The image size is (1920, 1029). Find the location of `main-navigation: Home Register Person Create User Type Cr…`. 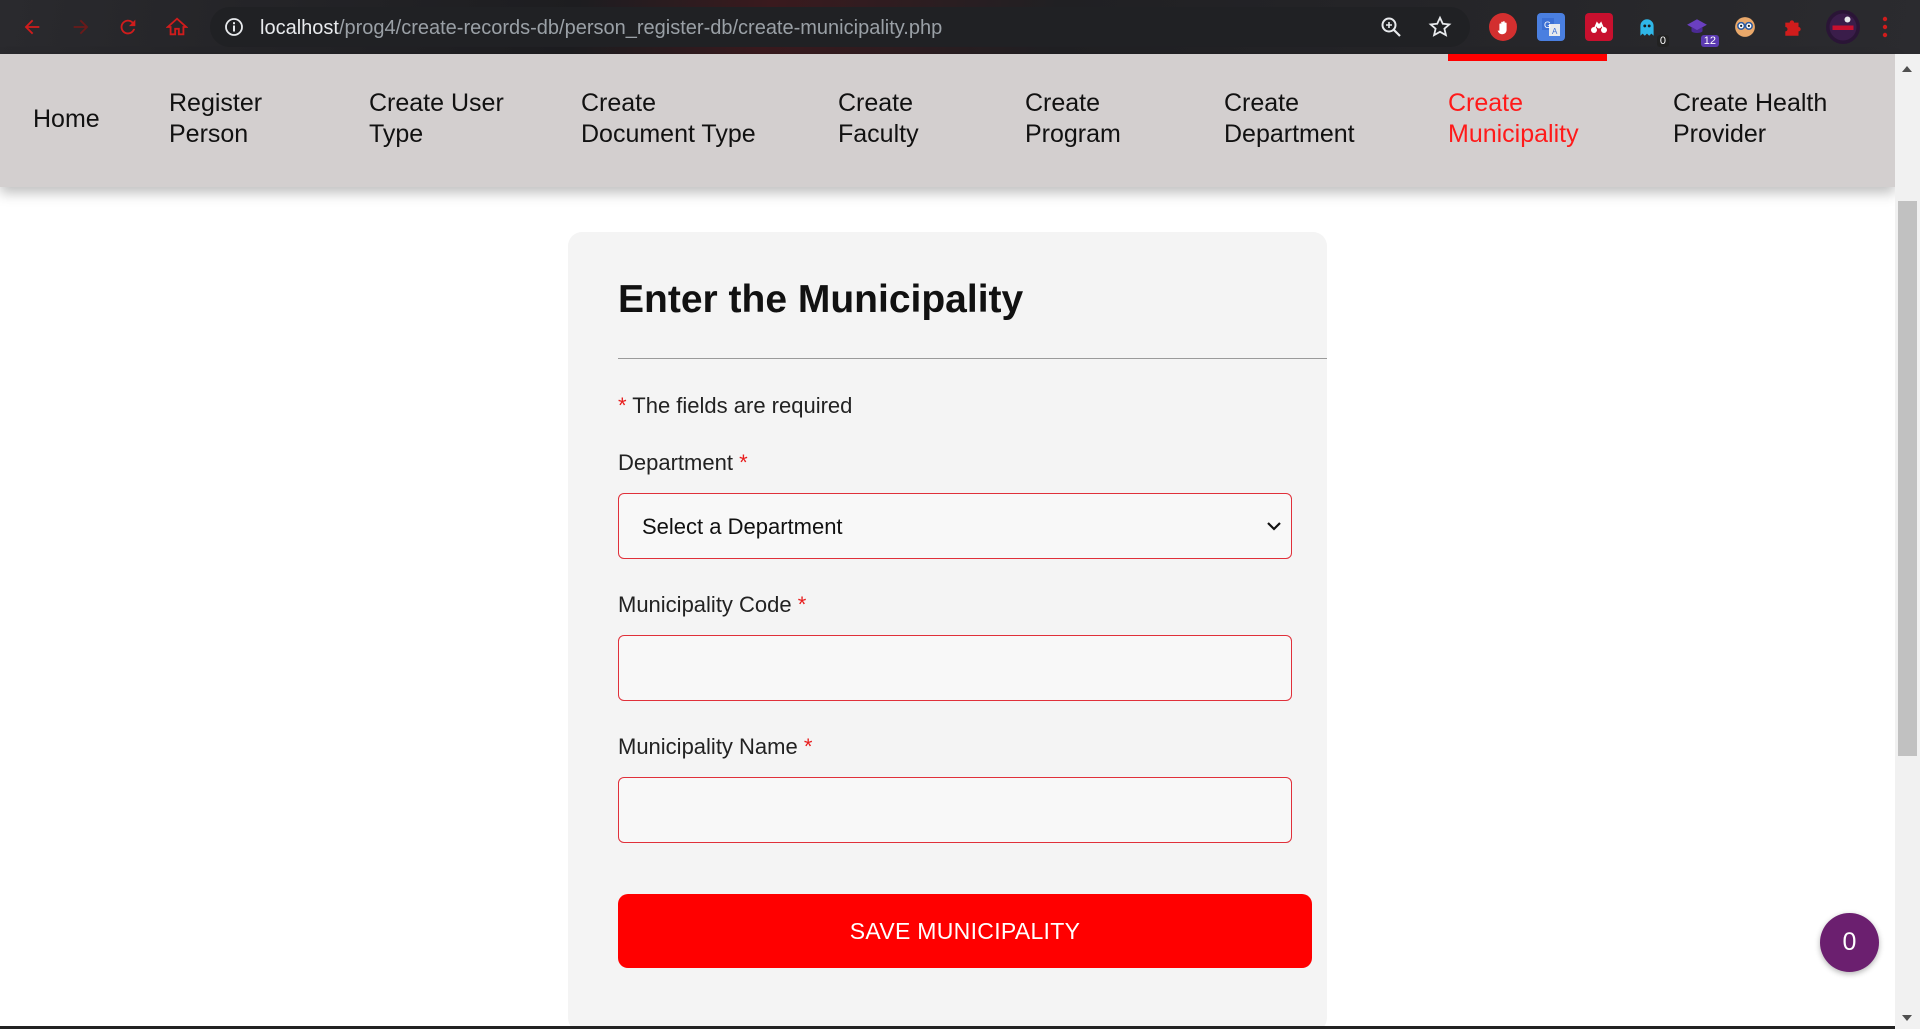

main-navigation: Home Register Person Create User Type Cr… is located at coordinates (947, 120).